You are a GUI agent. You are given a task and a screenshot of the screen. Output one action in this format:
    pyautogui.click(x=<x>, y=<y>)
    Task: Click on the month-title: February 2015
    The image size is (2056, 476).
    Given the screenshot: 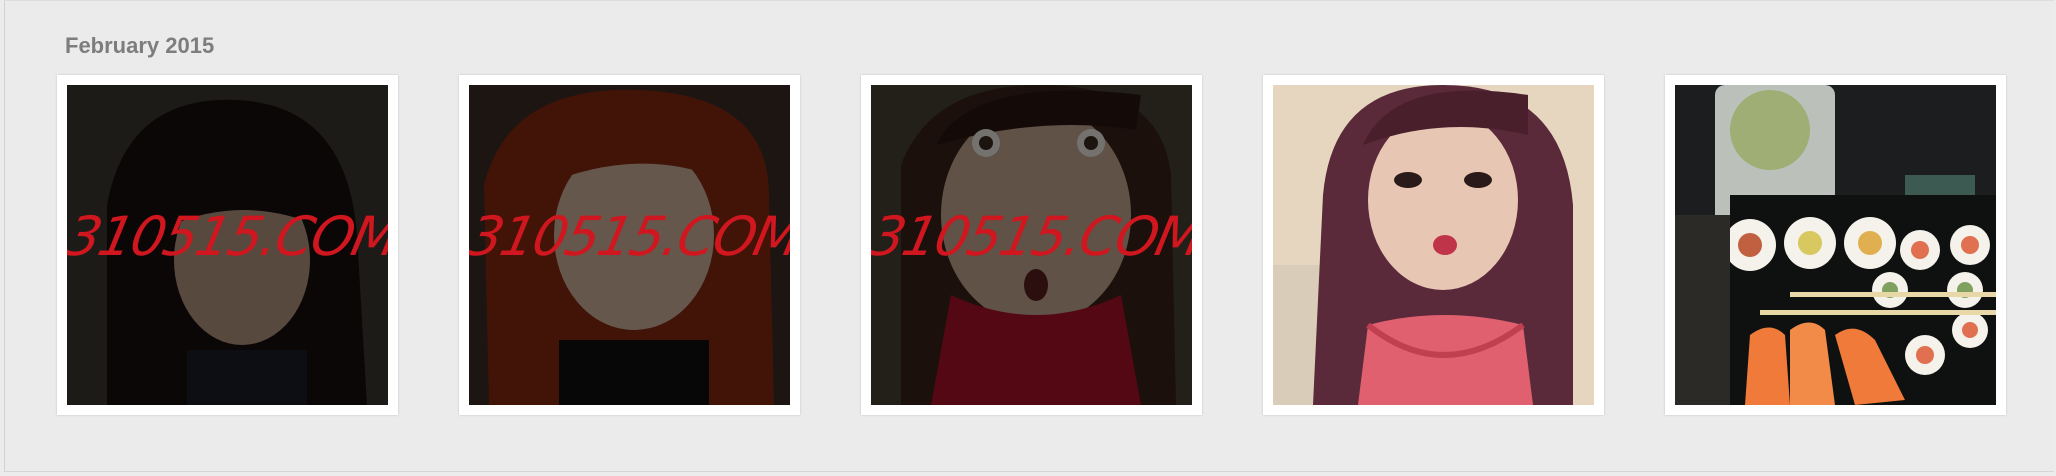 What is the action you would take?
    pyautogui.click(x=140, y=45)
    